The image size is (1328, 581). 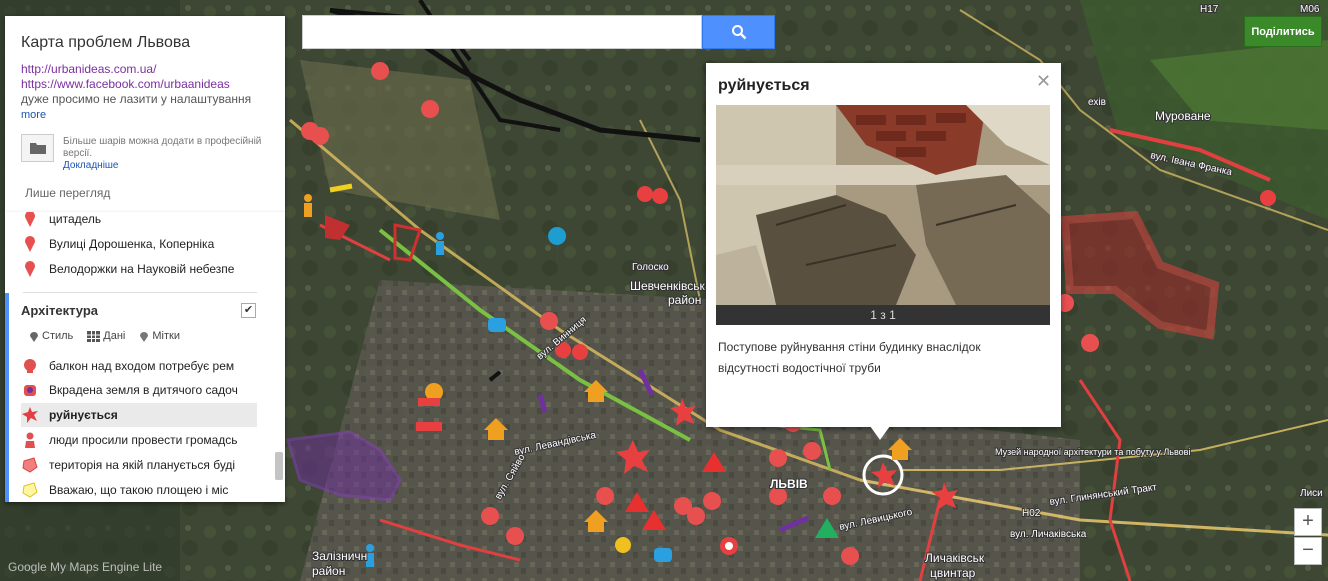 What do you see at coordinates (279, 466) in the screenshot?
I see `legend-scrollbar` at bounding box center [279, 466].